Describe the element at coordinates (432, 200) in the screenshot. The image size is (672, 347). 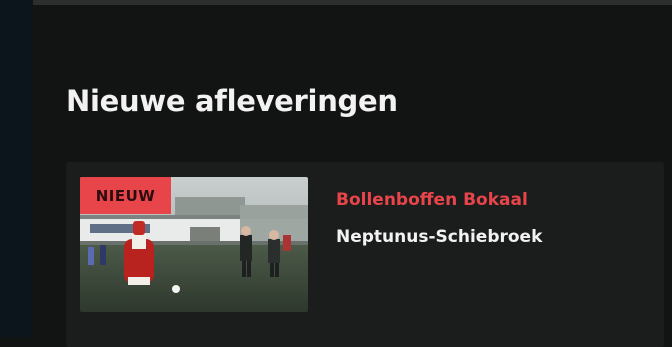
I see `series-title: Bollenboffen Bokaal` at that location.